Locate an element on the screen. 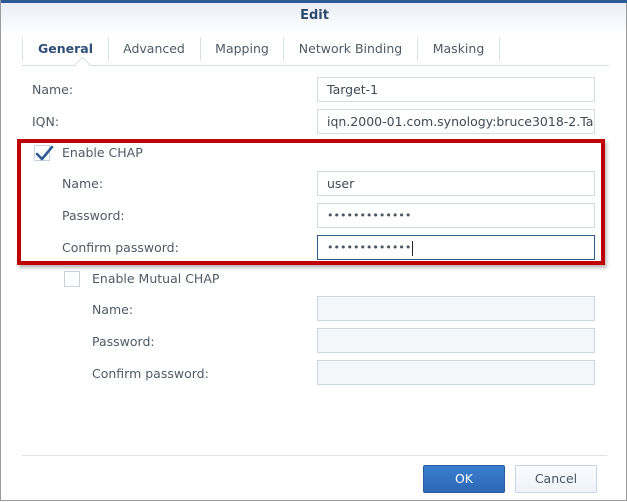 This screenshot has height=502, width=627. ok-button: OK is located at coordinates (464, 479).